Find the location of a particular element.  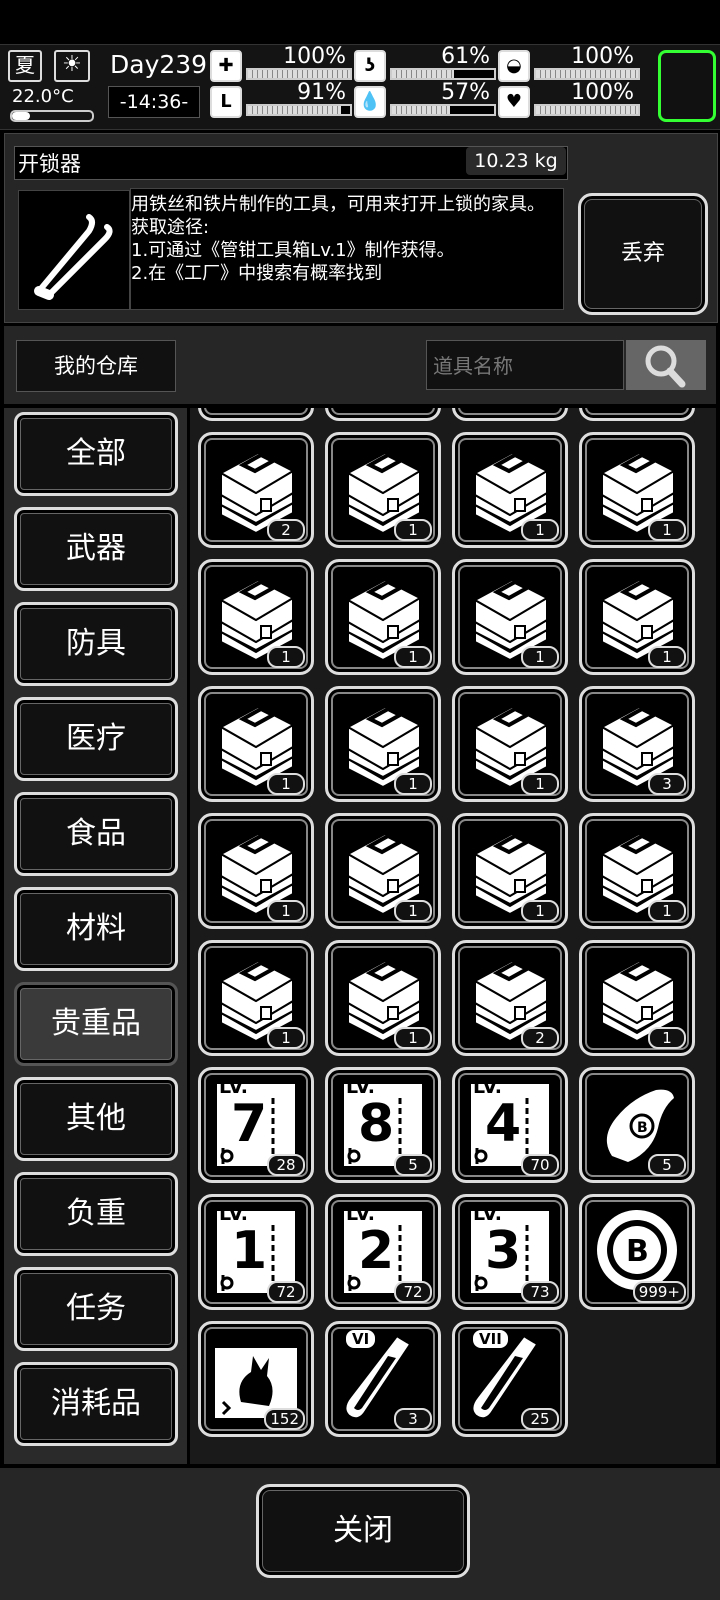

inventory-slot: B 999+ is located at coordinates (637, 1252).